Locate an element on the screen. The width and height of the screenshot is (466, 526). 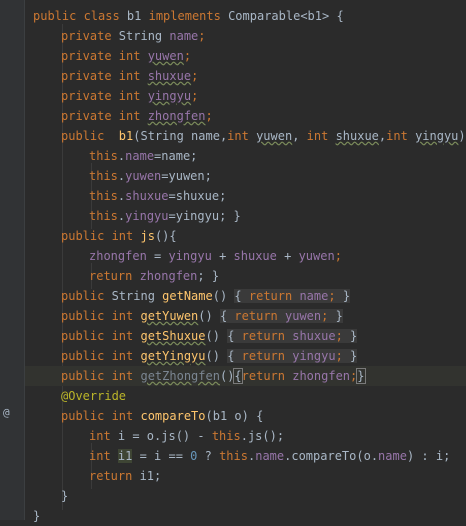
expr: i = o.js() - is located at coordinates (164, 436).